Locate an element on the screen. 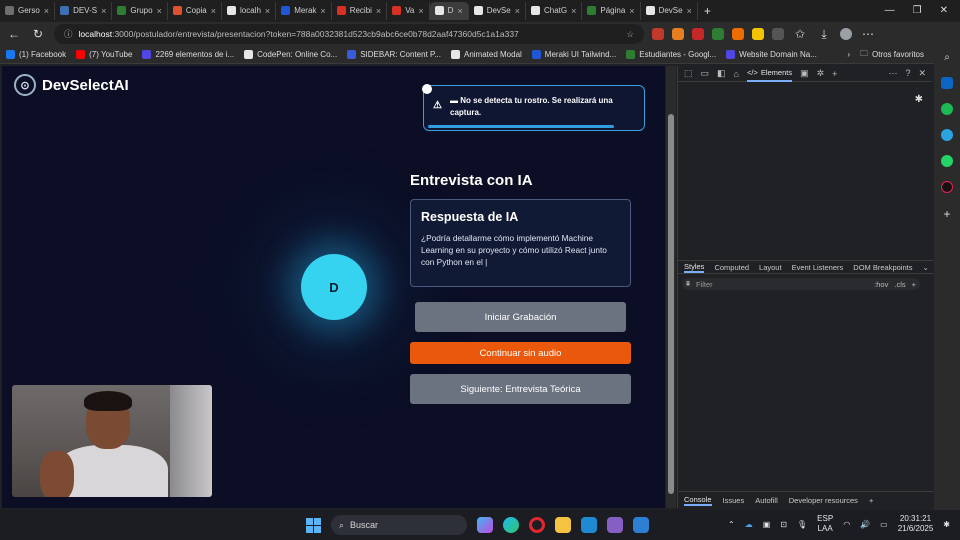 The height and width of the screenshot is (540, 960). inspect-icon: ⬚ is located at coordinates (688, 73).